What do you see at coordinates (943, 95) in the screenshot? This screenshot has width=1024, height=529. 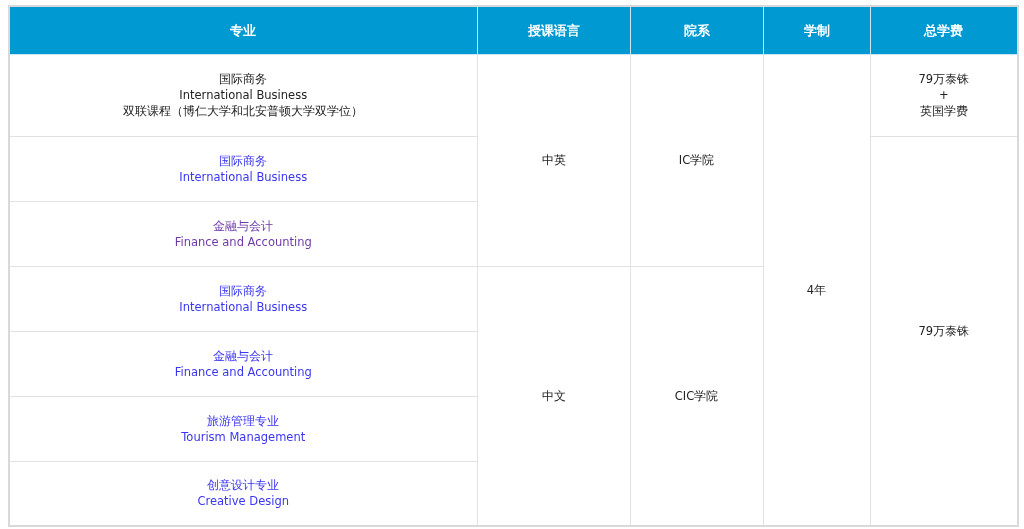 I see `fee-text: +` at bounding box center [943, 95].